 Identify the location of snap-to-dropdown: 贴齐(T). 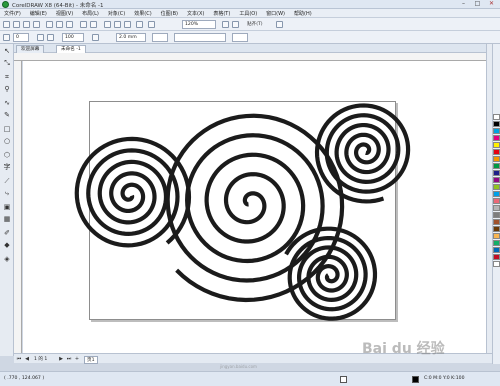
(255, 24).